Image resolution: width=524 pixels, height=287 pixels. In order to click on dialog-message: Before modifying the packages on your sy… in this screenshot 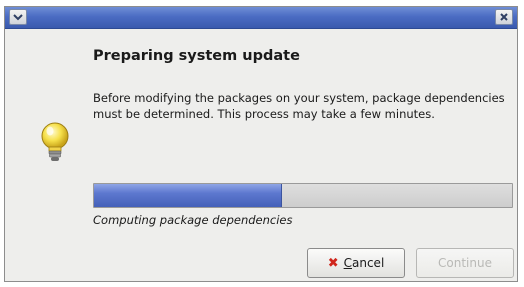, I will do `click(299, 106)`.